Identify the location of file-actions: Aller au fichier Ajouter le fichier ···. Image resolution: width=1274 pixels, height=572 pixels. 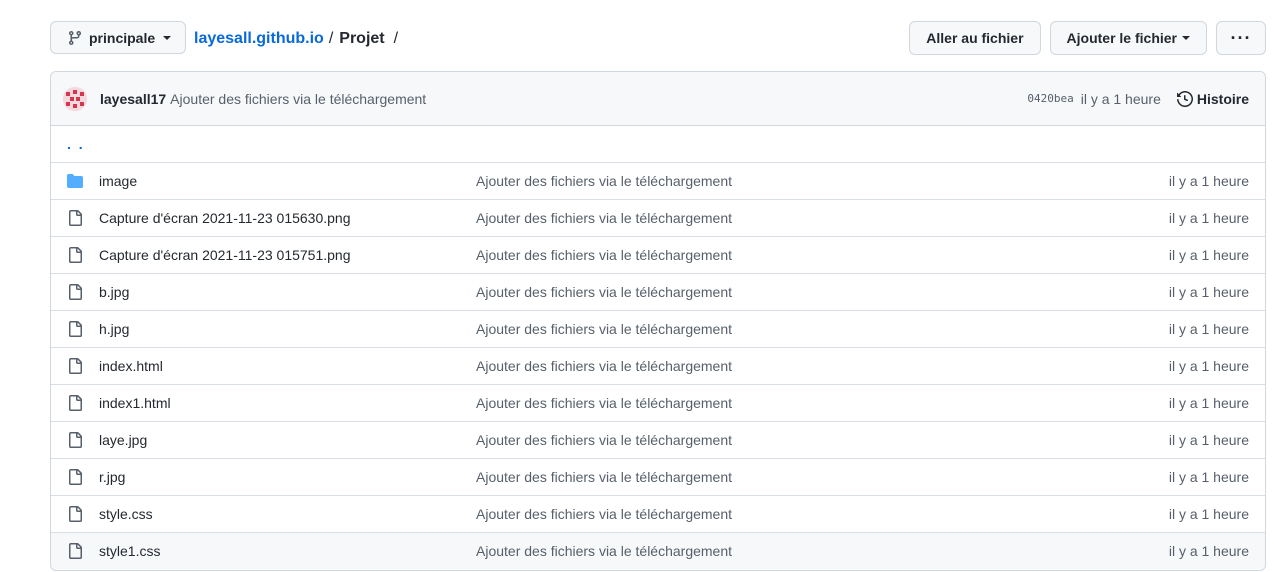
(1087, 38).